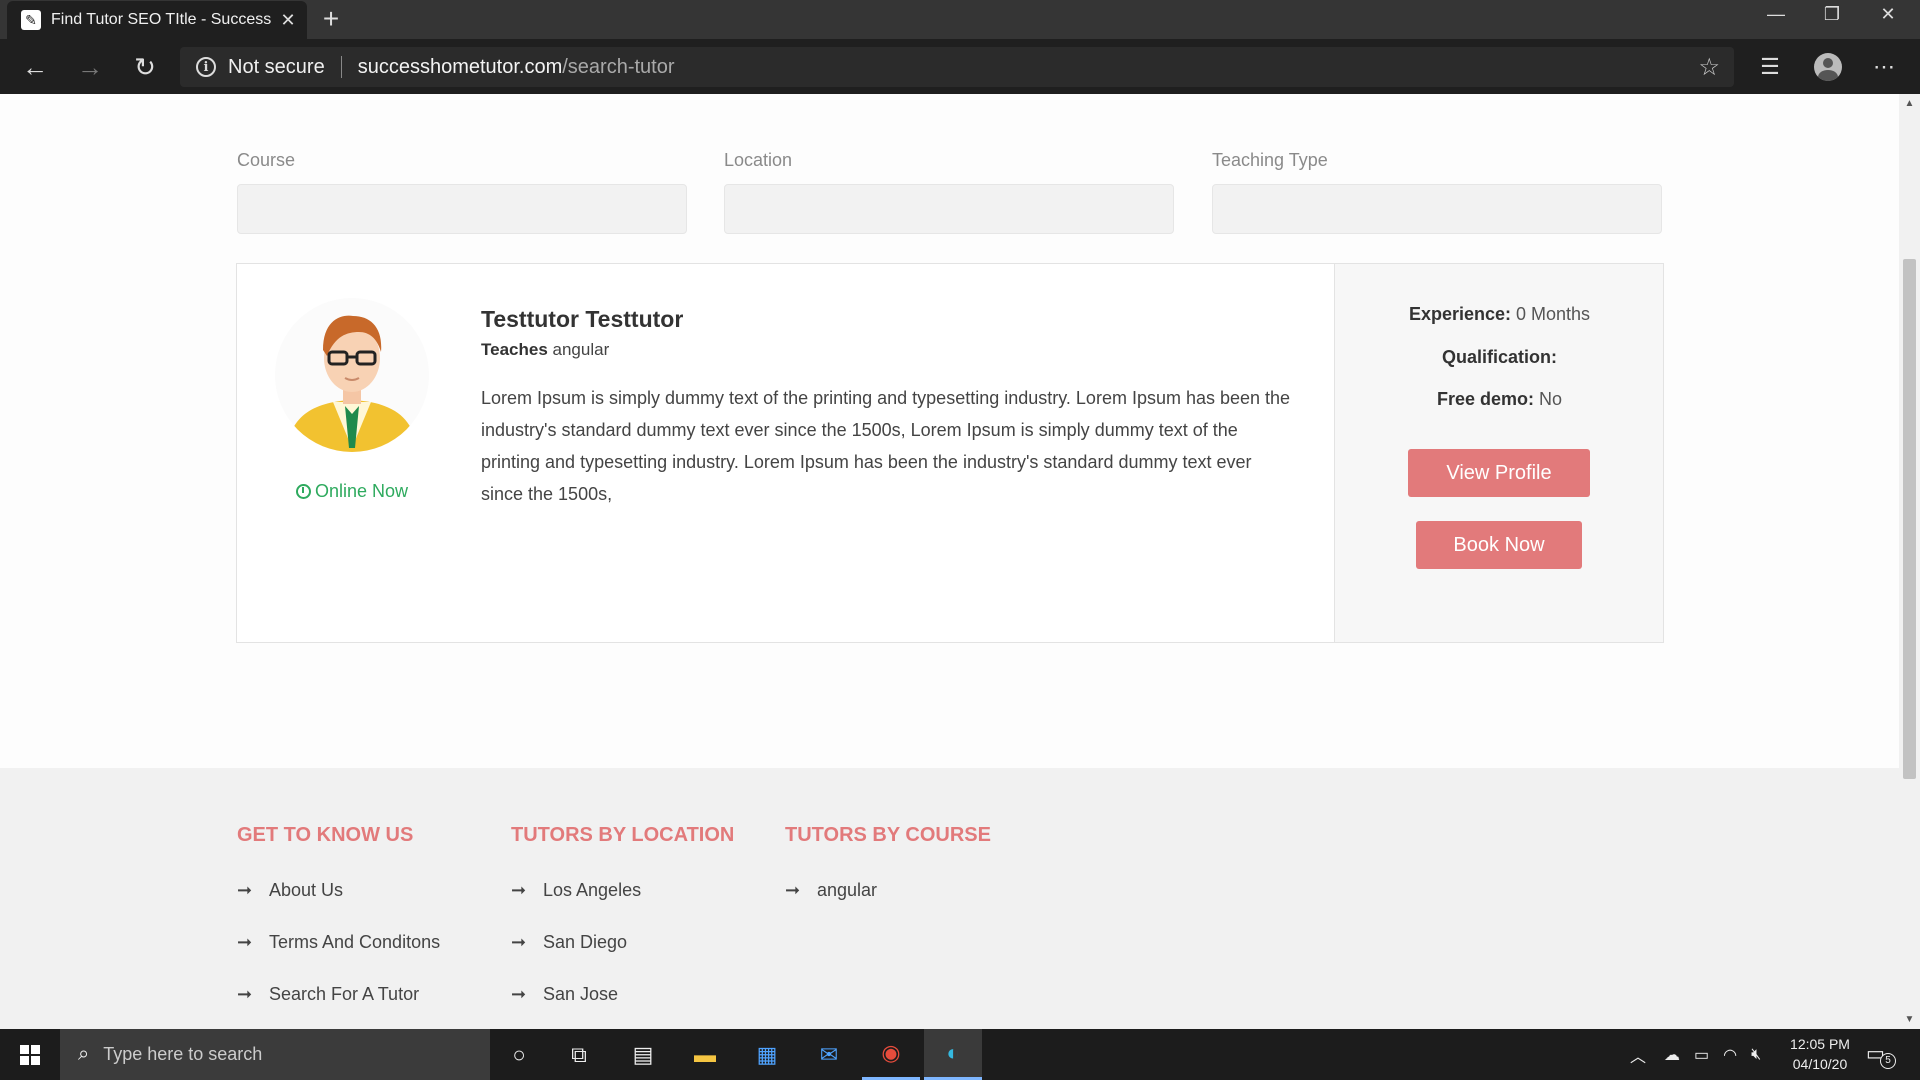 The height and width of the screenshot is (1080, 1920). What do you see at coordinates (767, 1054) in the screenshot?
I see `store-icon: ▦` at bounding box center [767, 1054].